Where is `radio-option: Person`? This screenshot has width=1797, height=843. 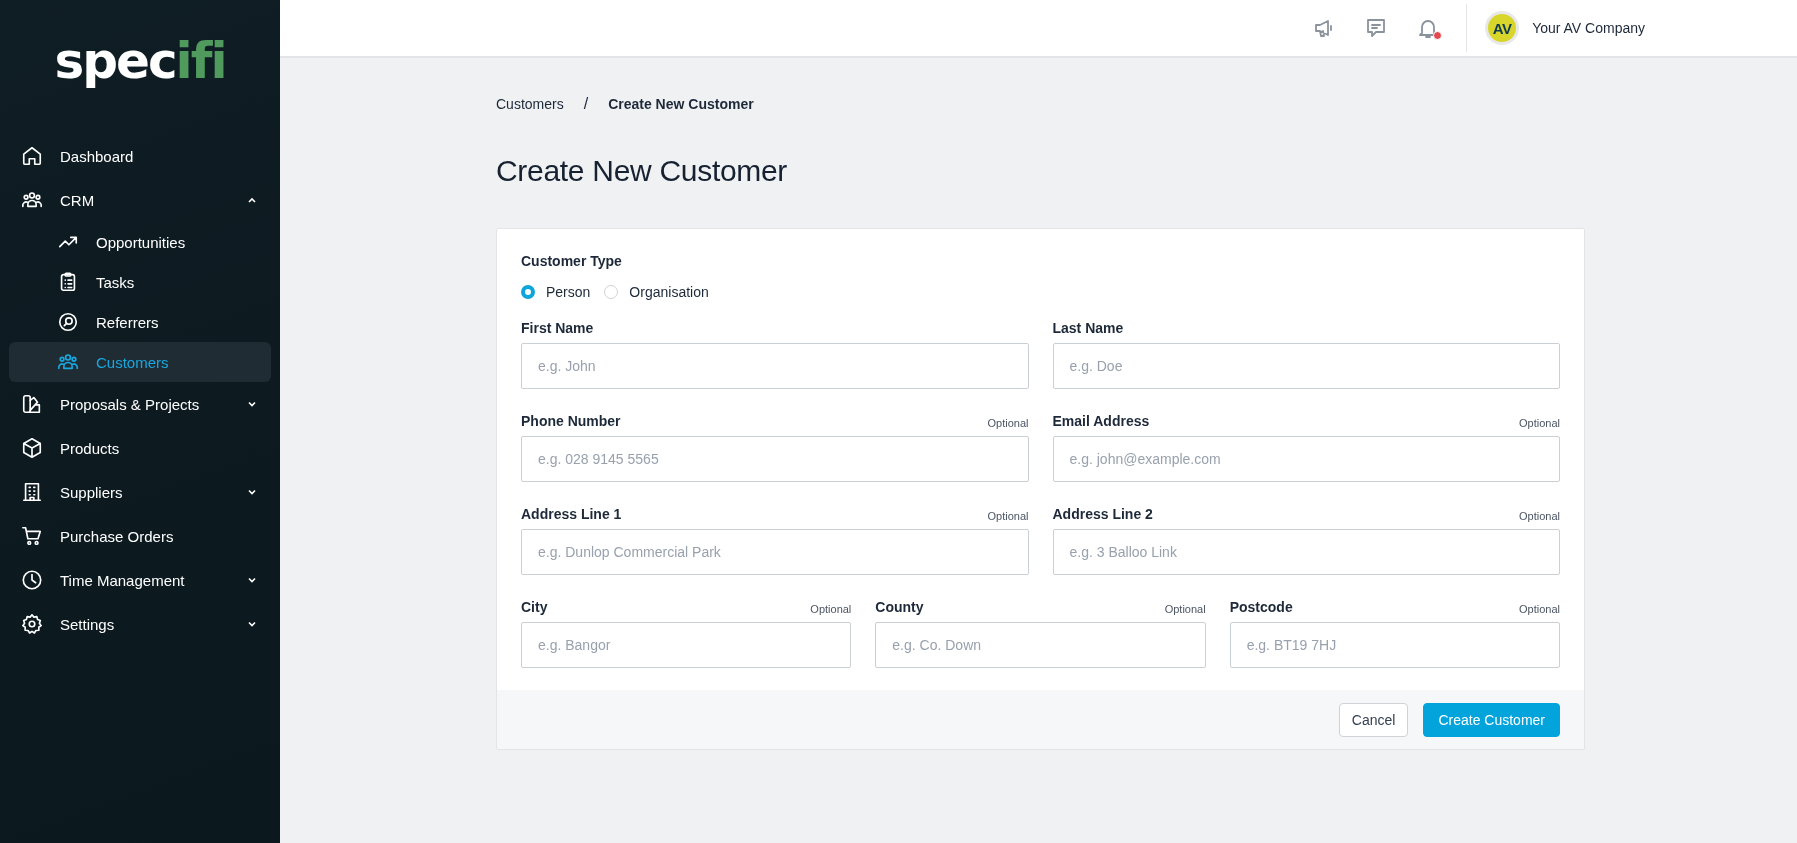
radio-option: Person is located at coordinates (556, 292).